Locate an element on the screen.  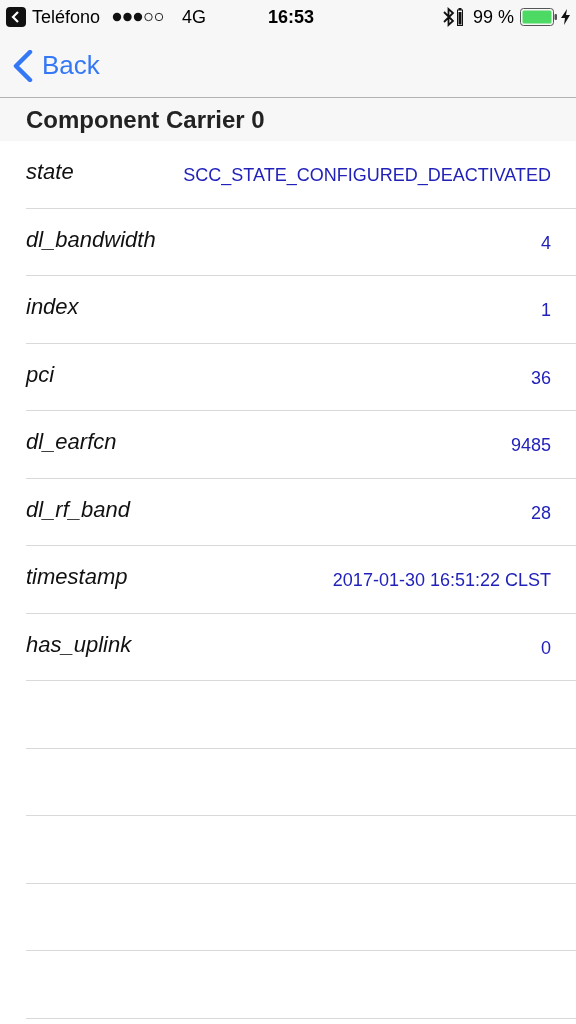
row-value: 0 is located at coordinates (546, 647).